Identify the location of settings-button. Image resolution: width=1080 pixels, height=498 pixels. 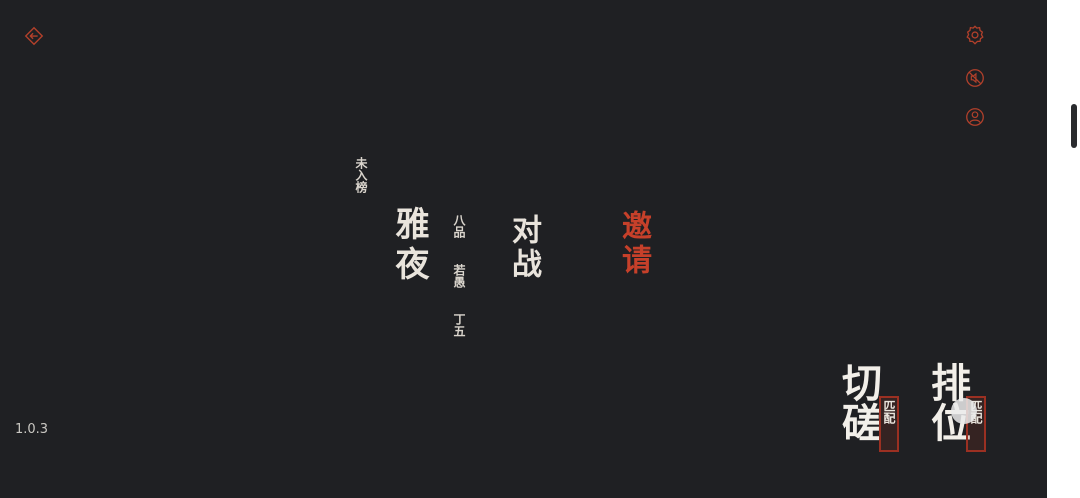
(975, 35).